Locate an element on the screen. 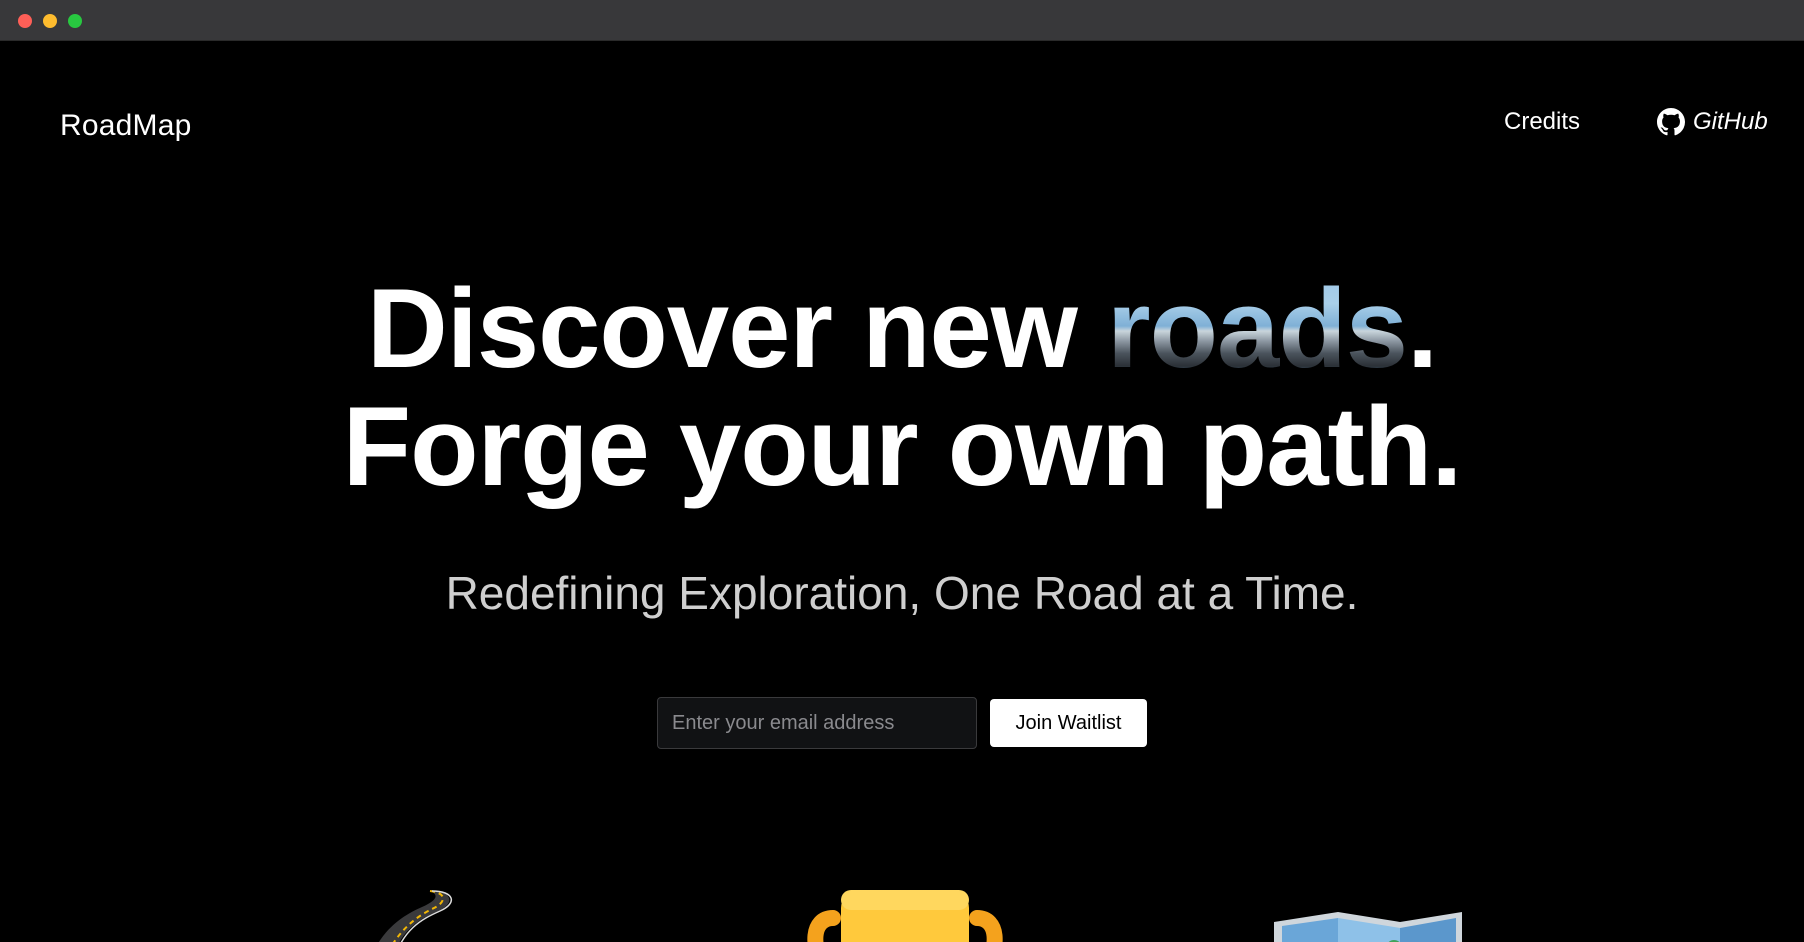 This screenshot has width=1804, height=942. waitlist-form: Join Waitlist is located at coordinates (902, 723).